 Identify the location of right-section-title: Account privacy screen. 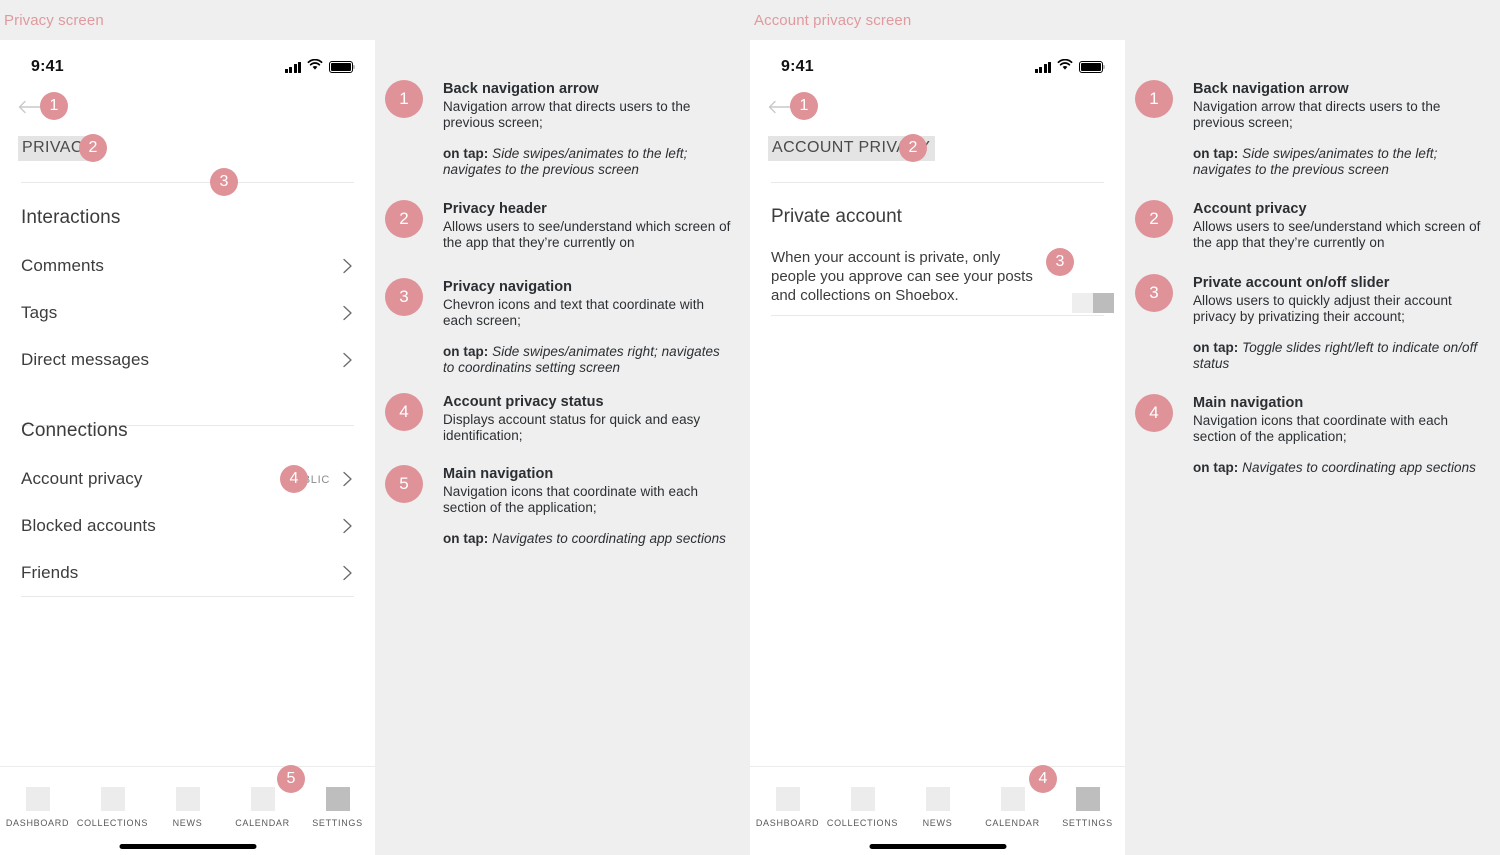
(833, 20).